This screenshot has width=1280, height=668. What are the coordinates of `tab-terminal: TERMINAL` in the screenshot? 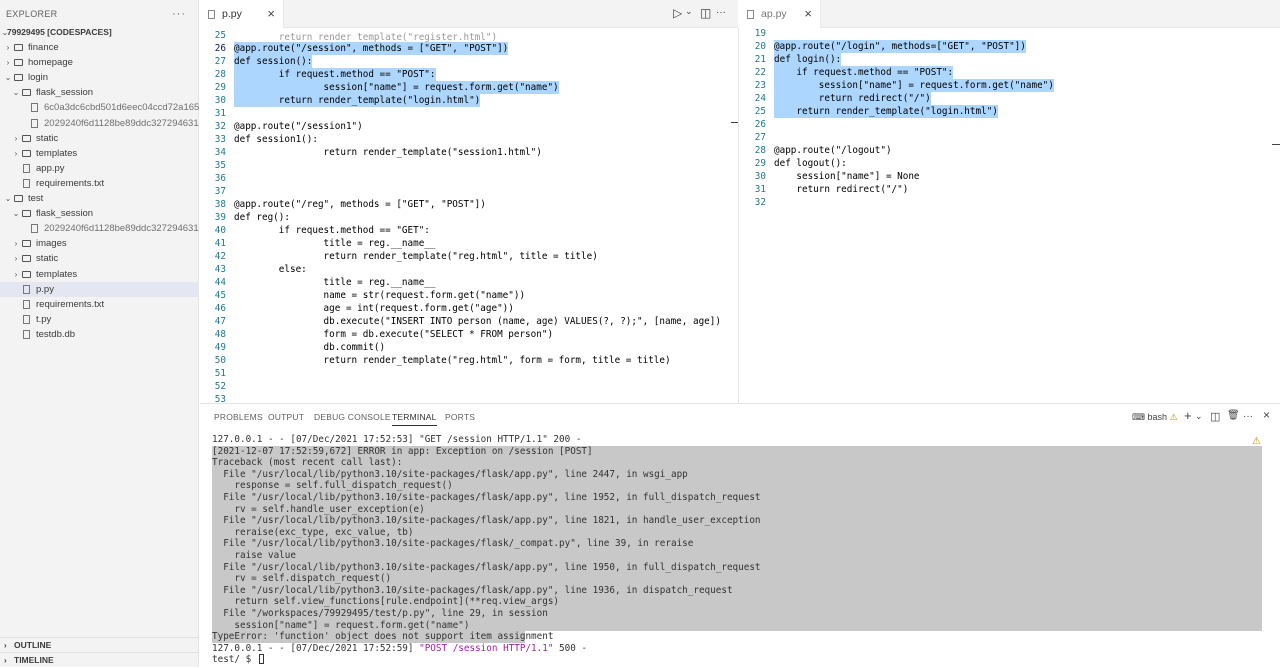 It's located at (414, 419).